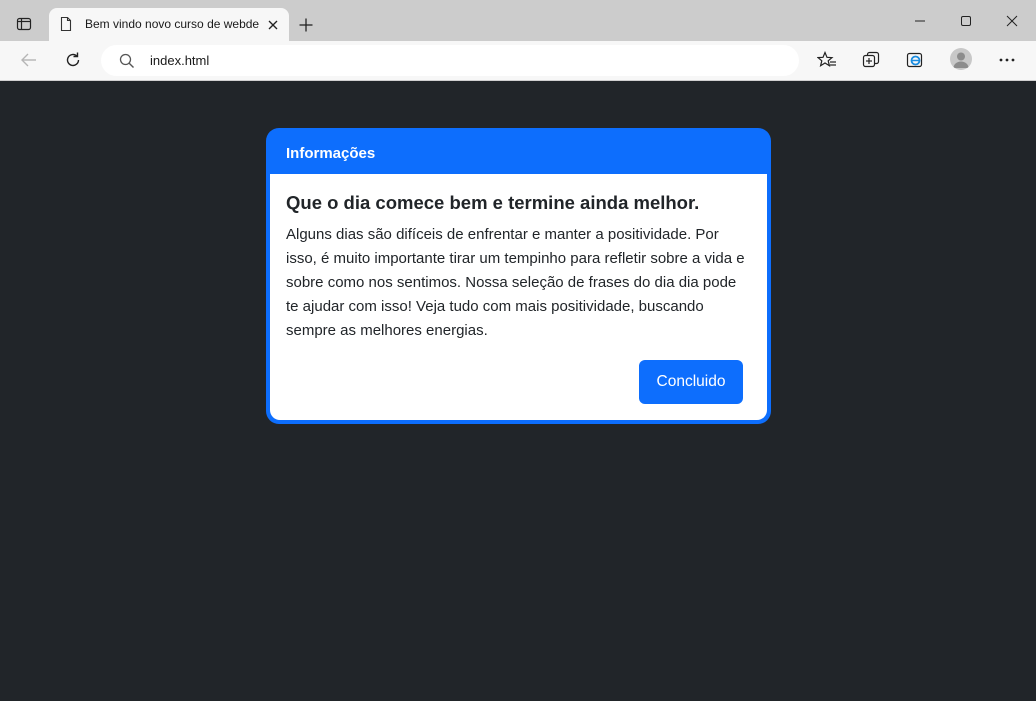 This screenshot has height=701, width=1036. What do you see at coordinates (29, 60) in the screenshot?
I see `back-arrow-icon` at bounding box center [29, 60].